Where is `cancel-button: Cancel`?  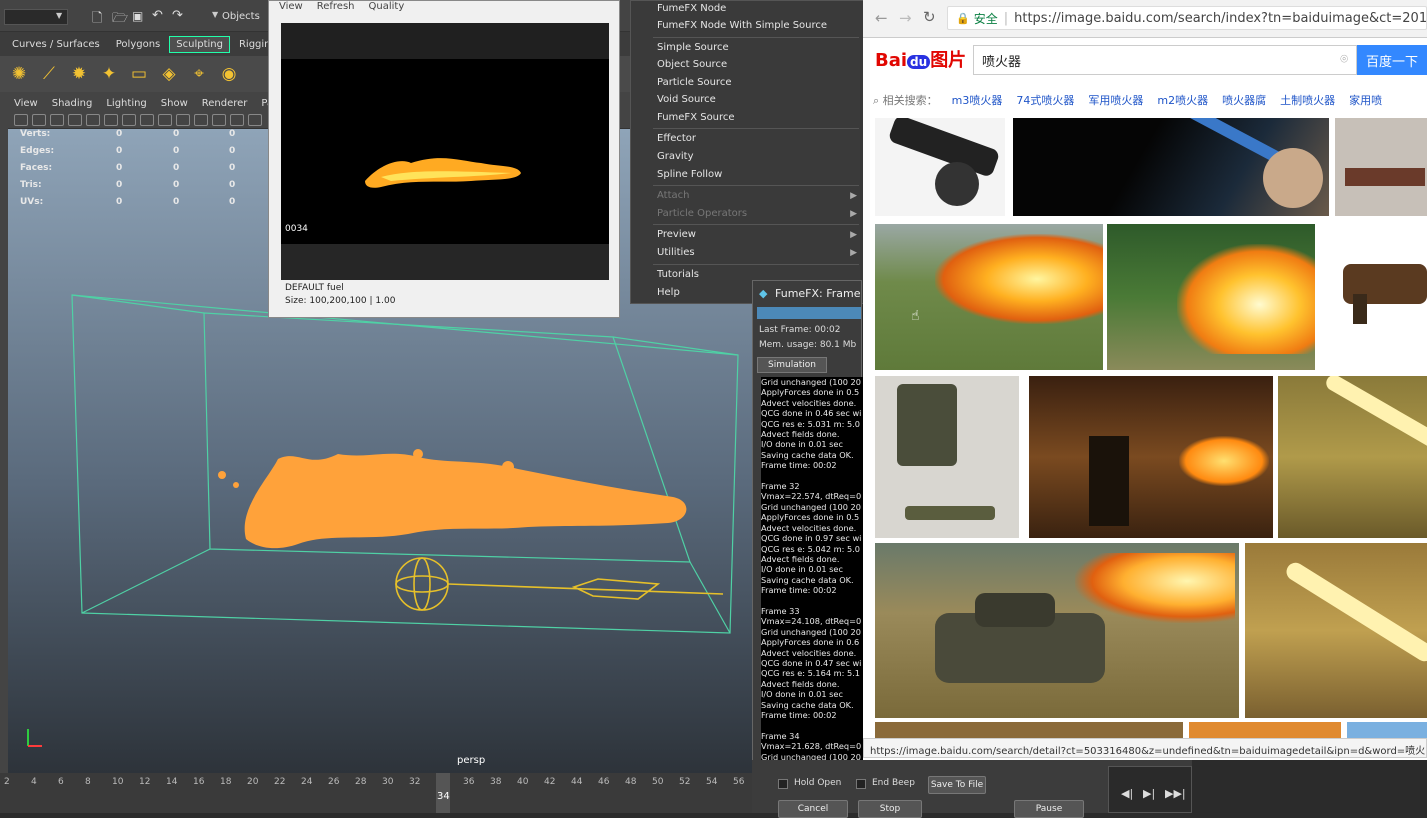
cancel-button: Cancel is located at coordinates (813, 809).